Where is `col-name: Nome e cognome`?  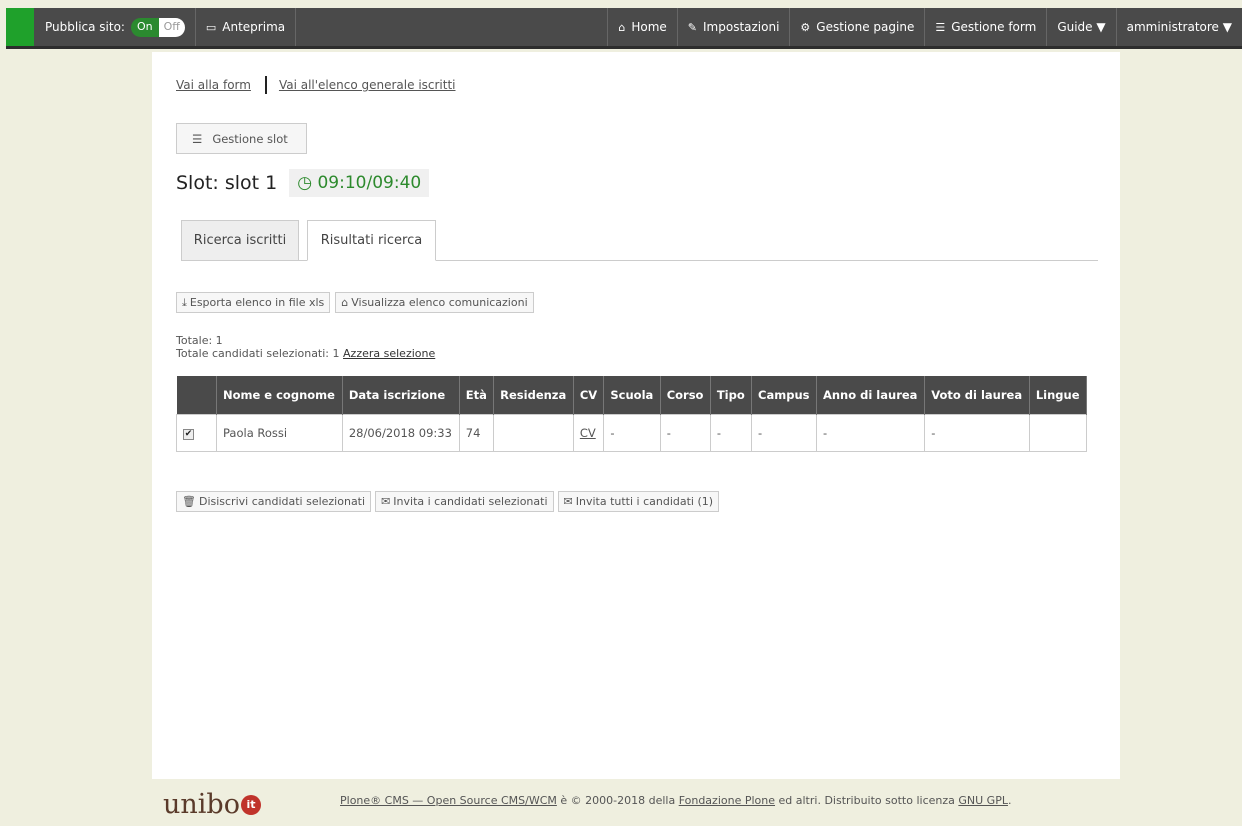 col-name: Nome e cognome is located at coordinates (279, 395).